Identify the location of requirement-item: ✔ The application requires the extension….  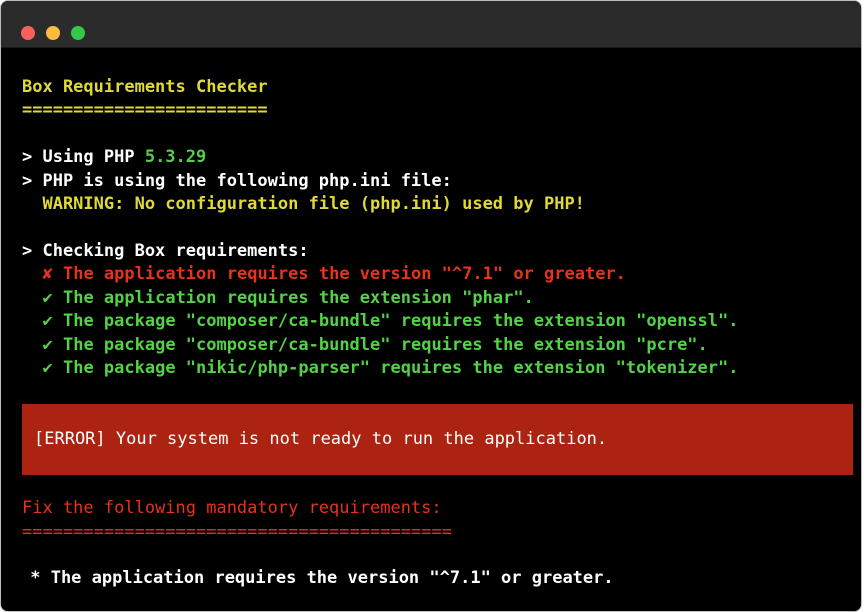
(278, 299).